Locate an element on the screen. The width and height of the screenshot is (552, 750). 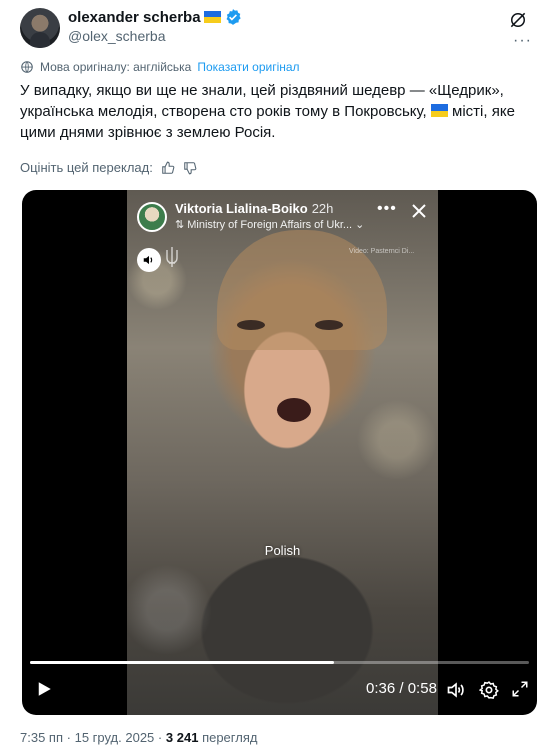
video-progress-fill is located at coordinates (182, 662).